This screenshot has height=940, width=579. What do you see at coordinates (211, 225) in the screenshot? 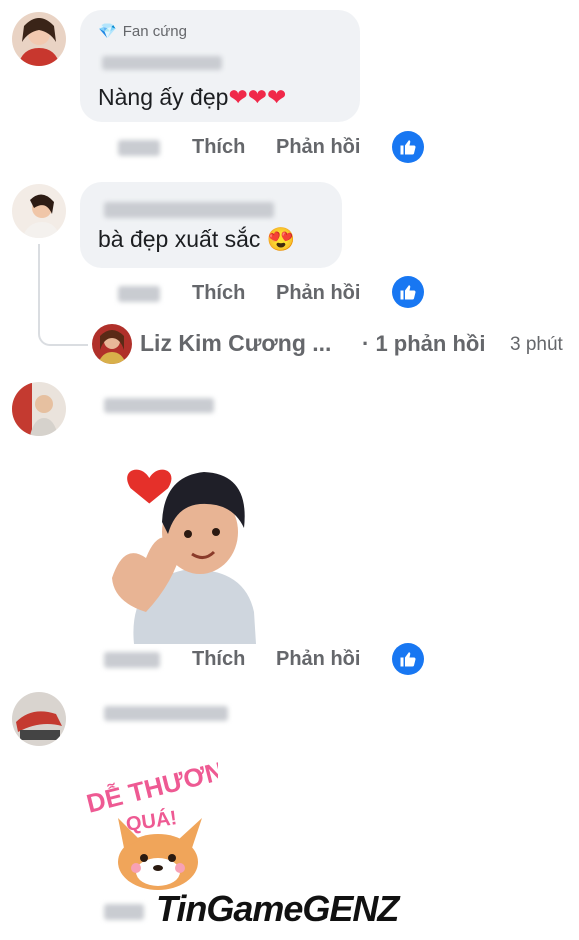
I see `comment-bubble-2: bà đẹp xuất sắc 😍` at bounding box center [211, 225].